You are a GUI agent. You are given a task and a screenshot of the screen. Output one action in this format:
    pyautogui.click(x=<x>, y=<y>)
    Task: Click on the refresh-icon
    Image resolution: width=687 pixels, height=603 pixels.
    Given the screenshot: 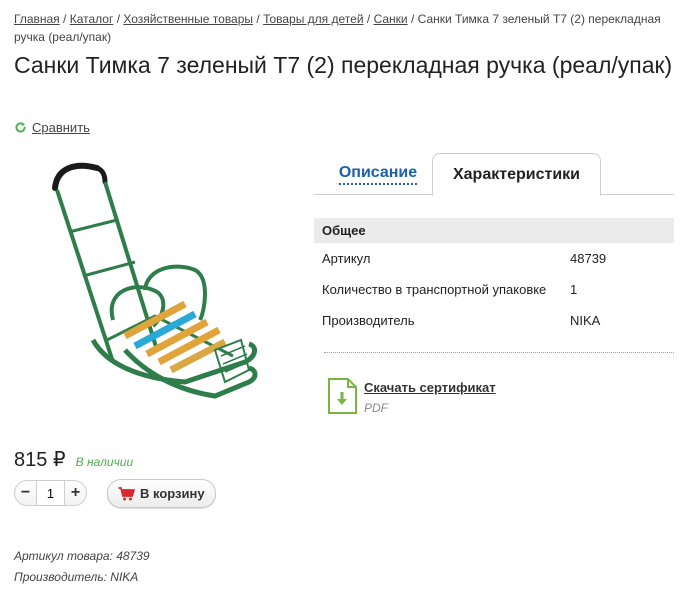 What is the action you would take?
    pyautogui.click(x=20, y=127)
    